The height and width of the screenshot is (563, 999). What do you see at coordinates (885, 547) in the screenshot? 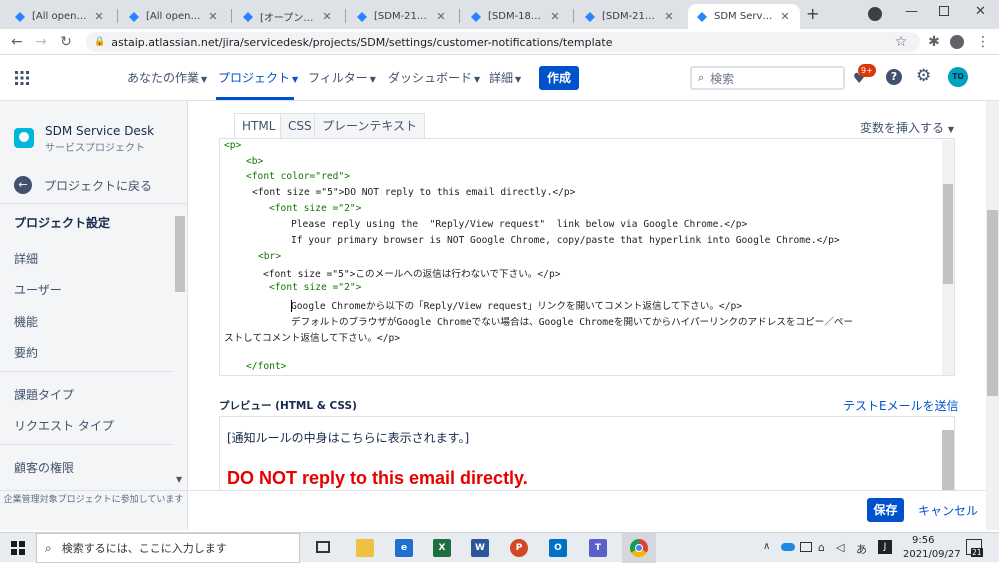
I see `ime-pad-icon: J` at bounding box center [885, 547].